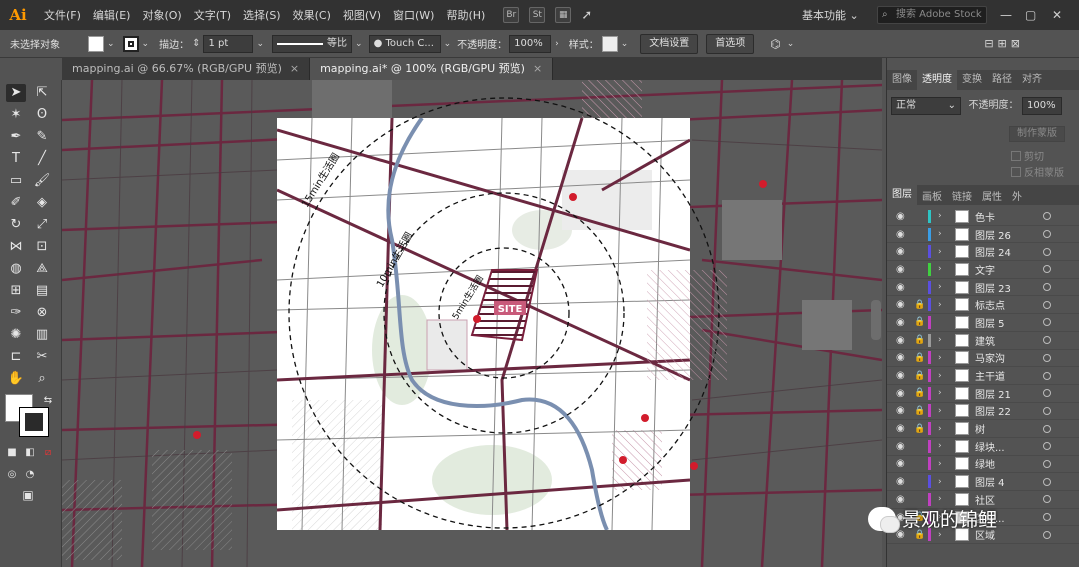 The image size is (1079, 567). What do you see at coordinates (294, 68) in the screenshot?
I see `close-icon: ×` at bounding box center [294, 68].